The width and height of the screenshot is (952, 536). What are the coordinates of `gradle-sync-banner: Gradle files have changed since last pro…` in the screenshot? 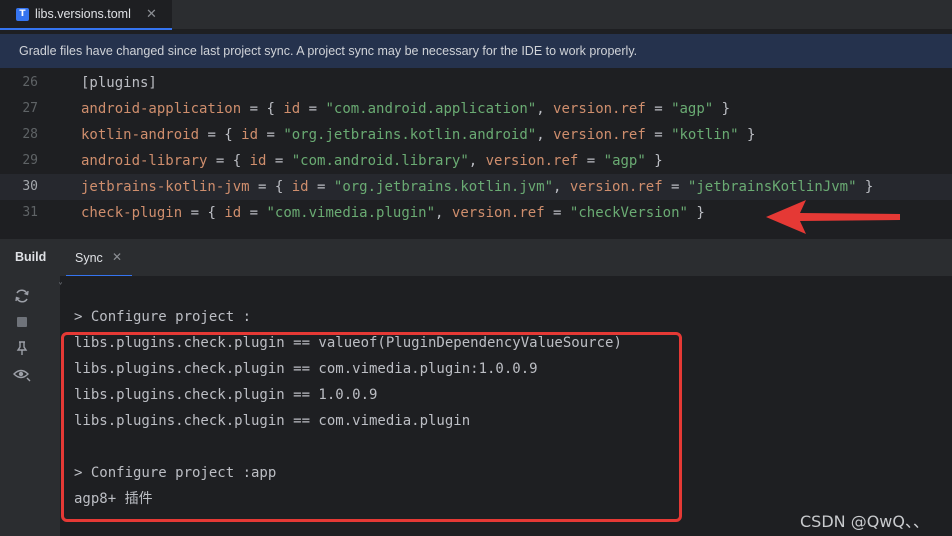 It's located at (476, 51).